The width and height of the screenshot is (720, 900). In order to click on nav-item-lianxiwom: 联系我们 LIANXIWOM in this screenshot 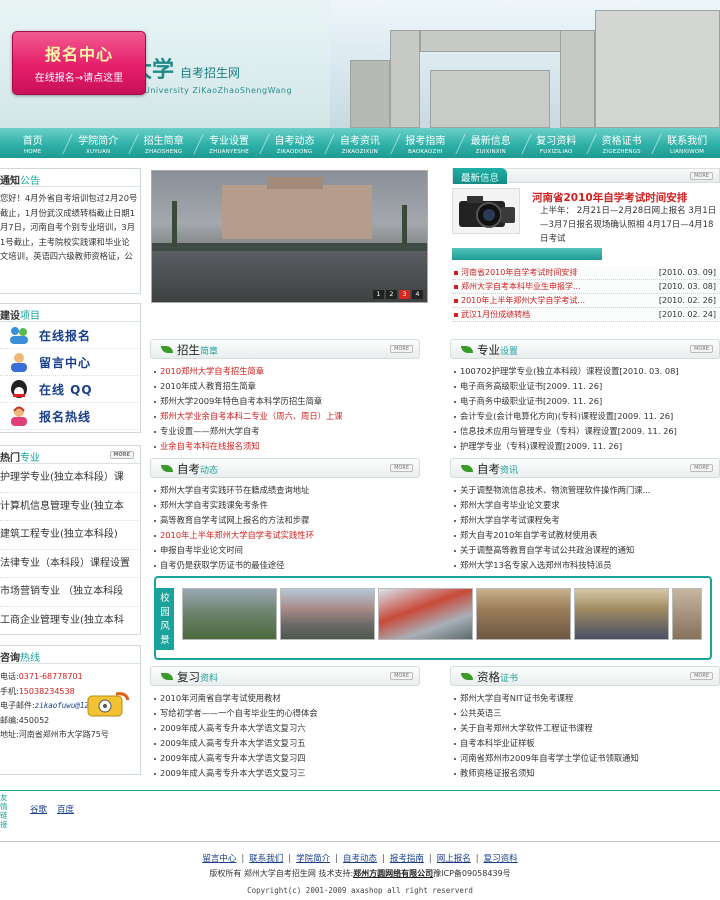, I will do `click(686, 143)`.